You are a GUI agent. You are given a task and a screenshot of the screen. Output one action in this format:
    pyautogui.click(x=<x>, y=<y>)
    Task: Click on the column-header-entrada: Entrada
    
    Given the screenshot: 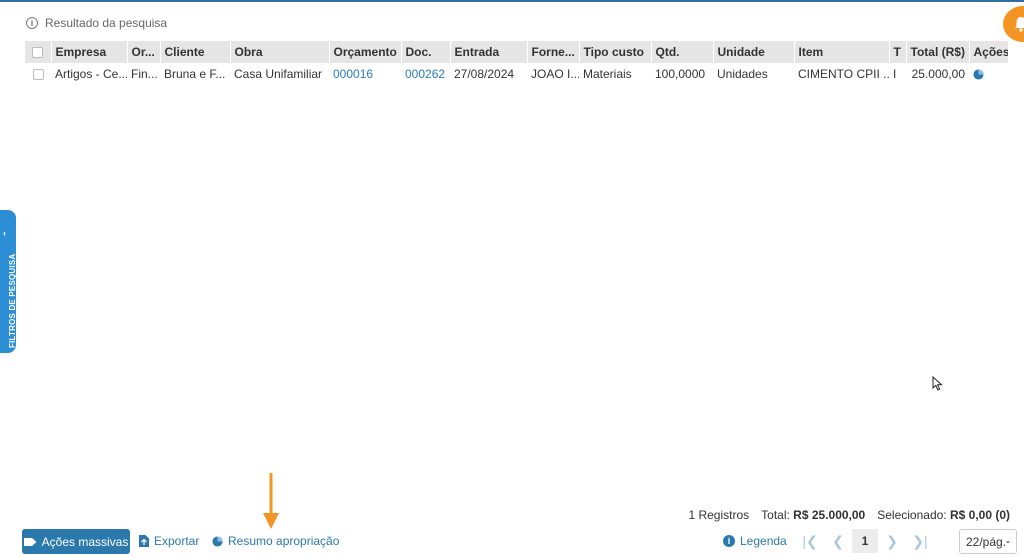 What is the action you would take?
    pyautogui.click(x=489, y=52)
    